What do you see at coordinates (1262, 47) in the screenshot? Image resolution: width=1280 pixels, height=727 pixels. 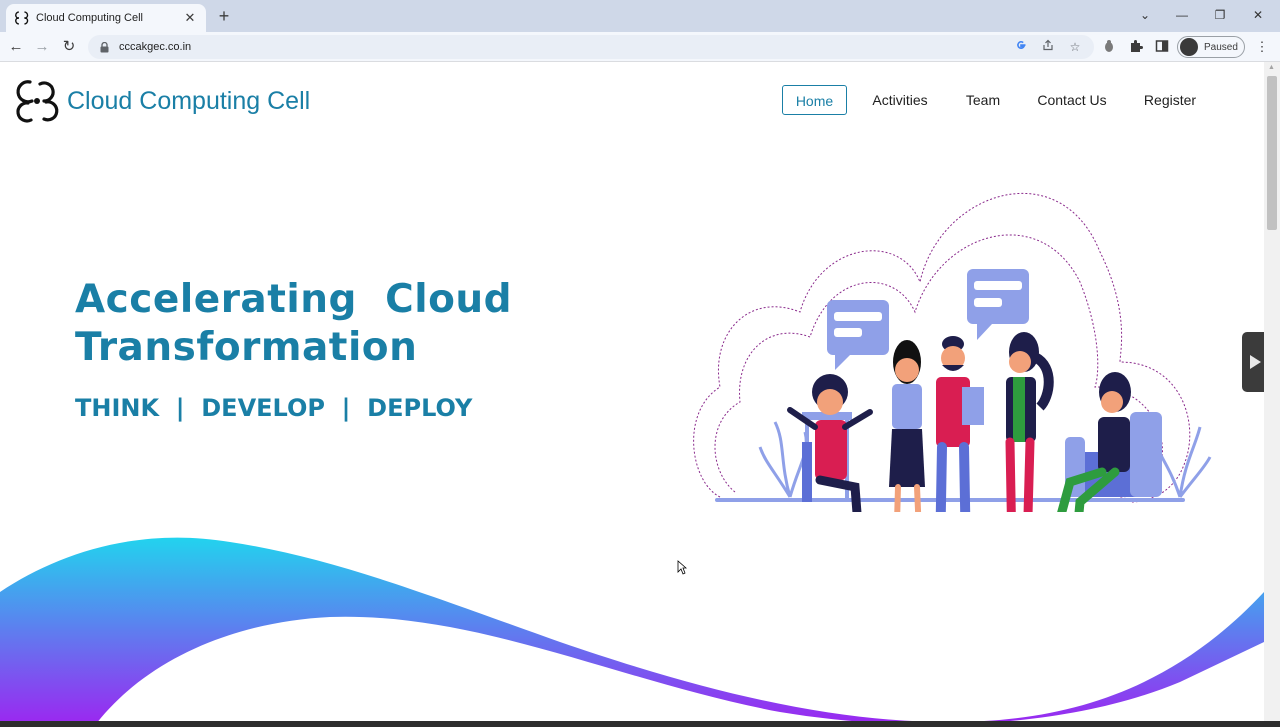 I see `browser-menu-icon: ⋮` at bounding box center [1262, 47].